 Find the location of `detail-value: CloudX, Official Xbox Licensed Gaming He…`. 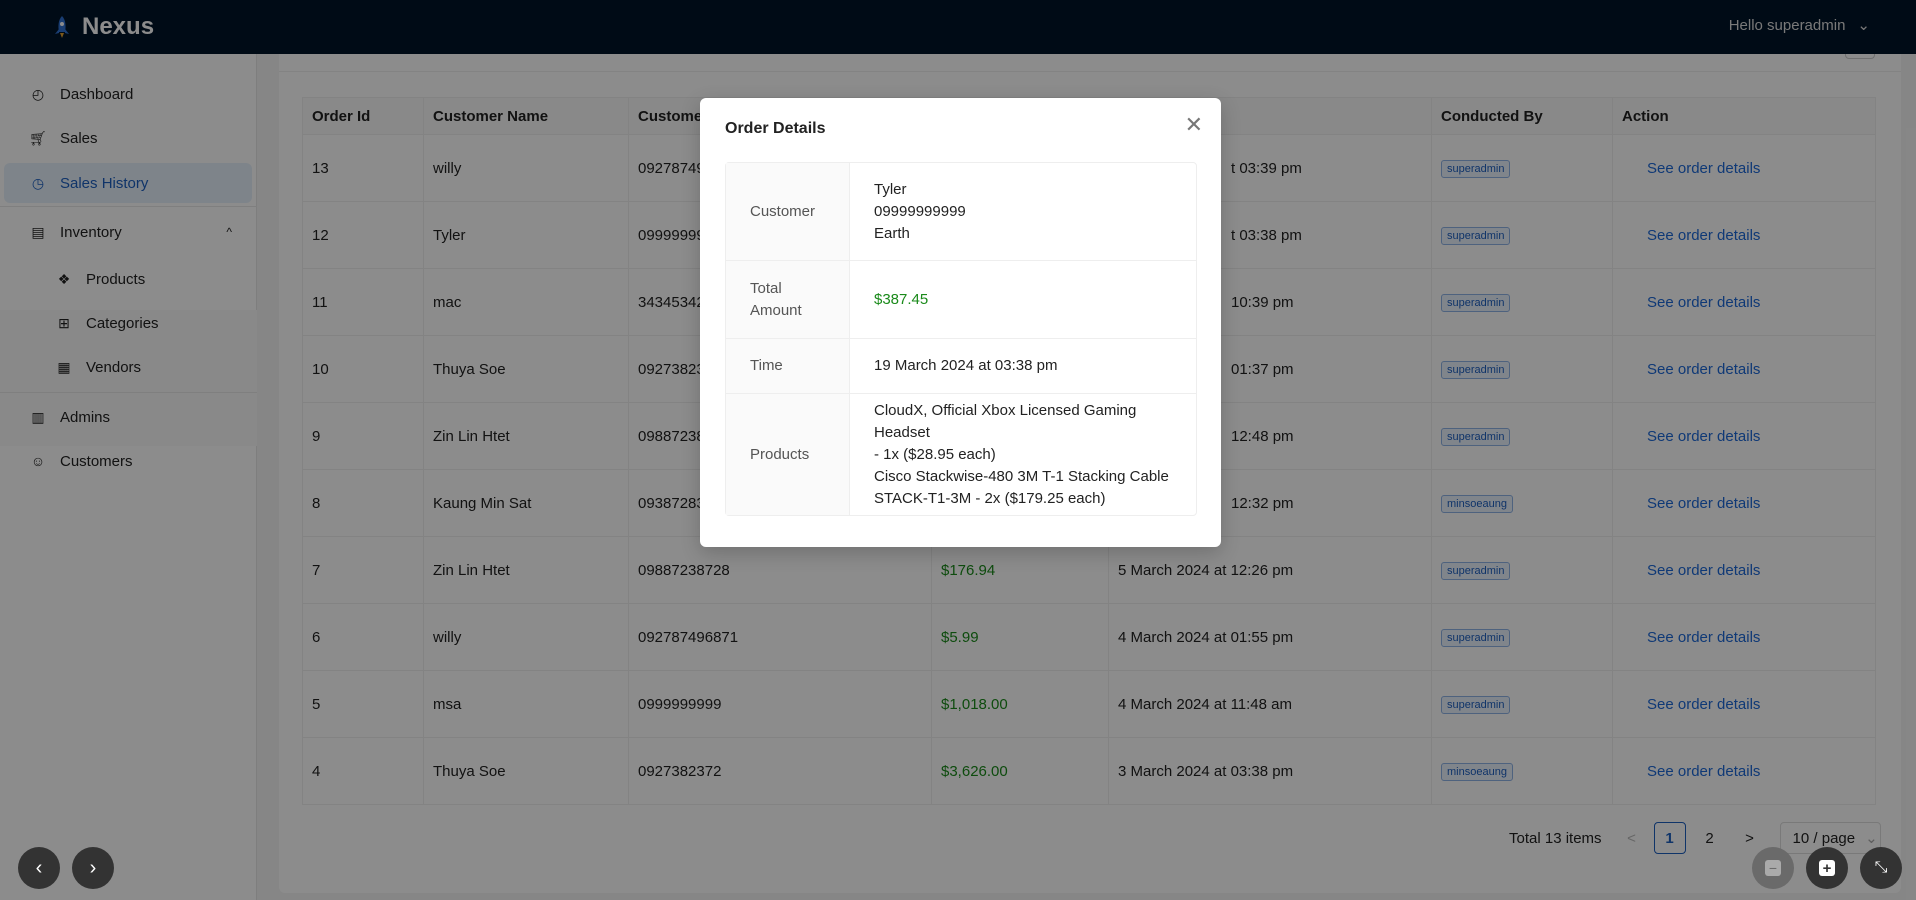

detail-value: CloudX, Official Xbox Licensed Gaming He… is located at coordinates (1023, 454).